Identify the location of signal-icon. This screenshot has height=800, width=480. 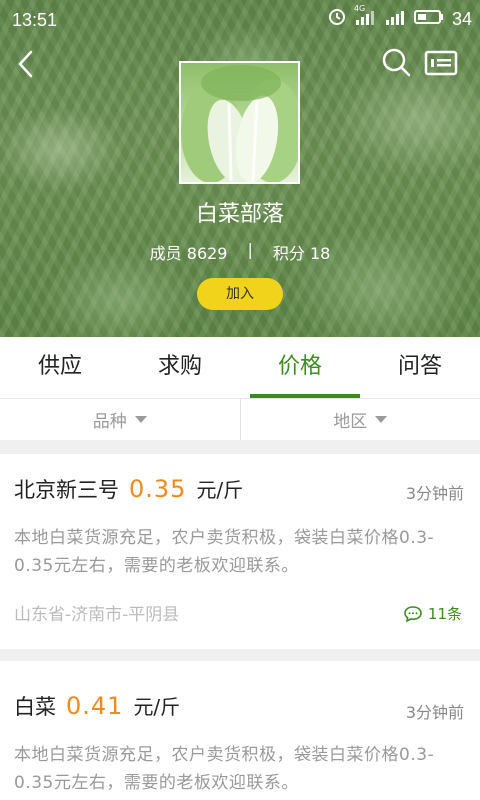
(395, 19).